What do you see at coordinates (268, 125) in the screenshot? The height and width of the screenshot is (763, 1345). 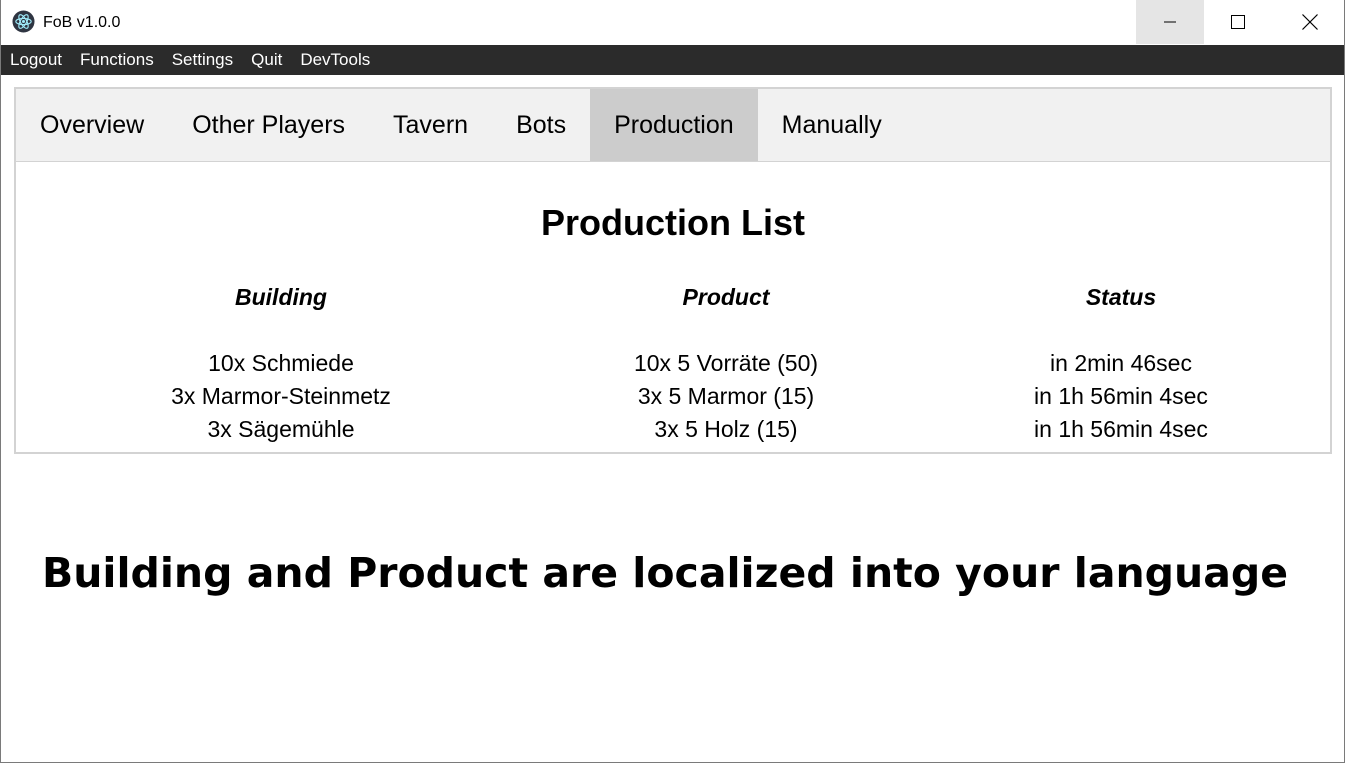 I see `tab-other-players: Other Players` at bounding box center [268, 125].